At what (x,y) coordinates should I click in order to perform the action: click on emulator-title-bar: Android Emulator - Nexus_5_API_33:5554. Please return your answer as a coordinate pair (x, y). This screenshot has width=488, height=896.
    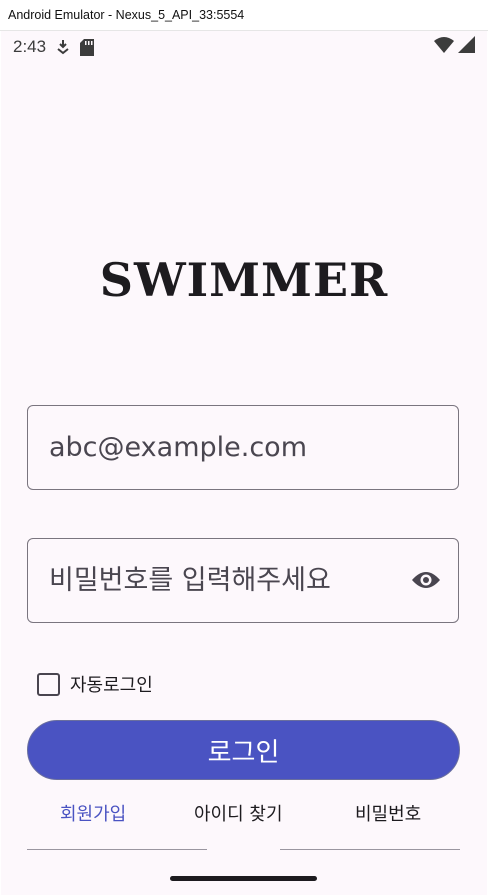
    Looking at the image, I should click on (244, 15).